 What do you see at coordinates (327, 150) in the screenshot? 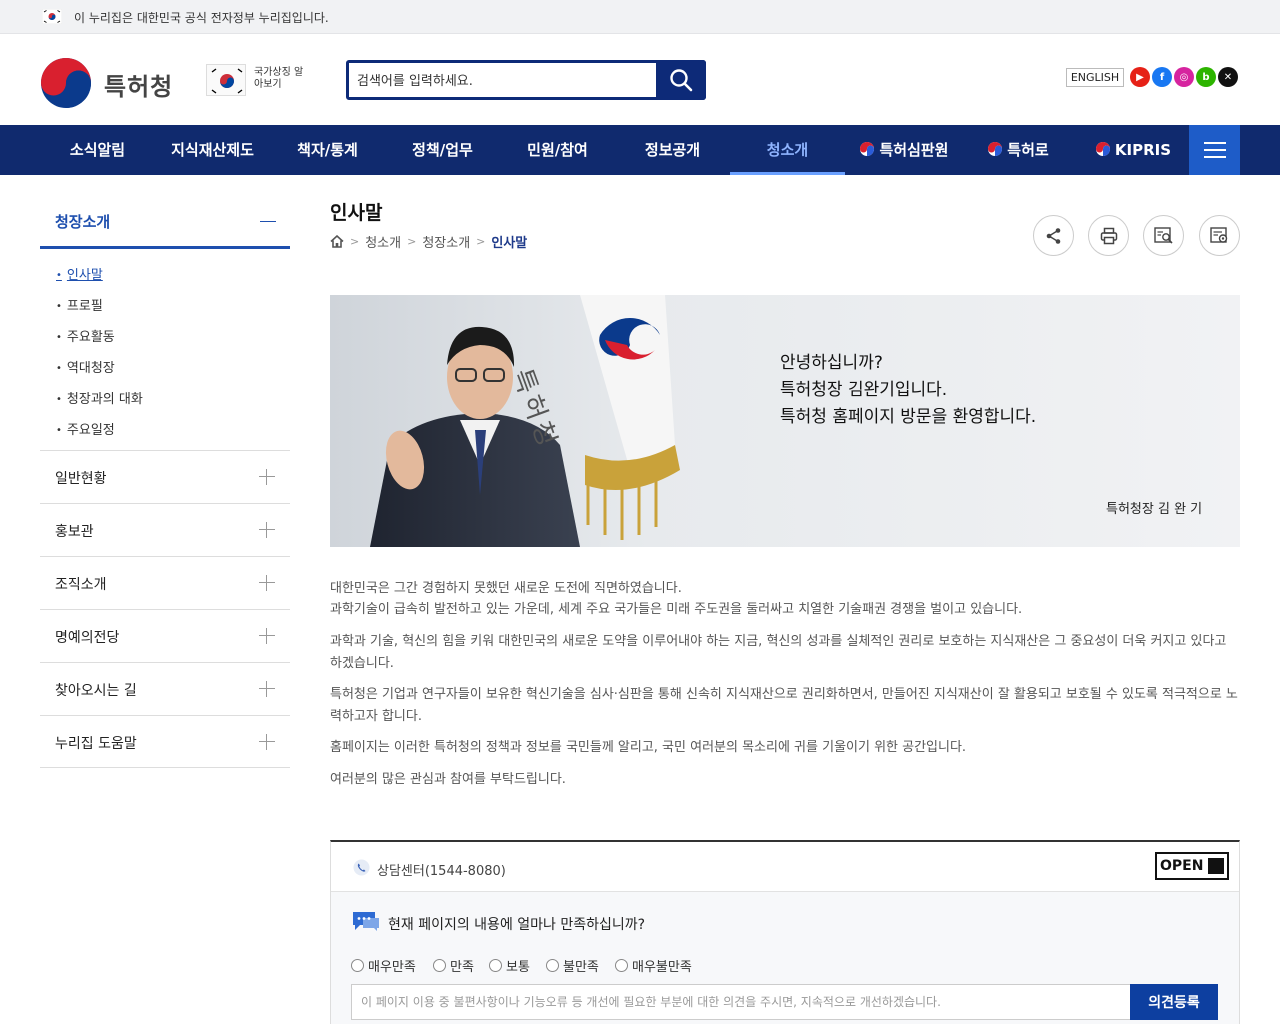
I see `gnb-item-publications: 책자/통계` at bounding box center [327, 150].